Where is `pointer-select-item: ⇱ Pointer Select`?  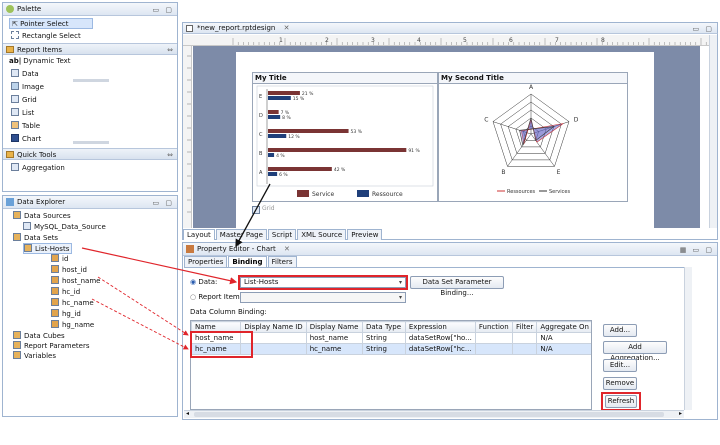 pointer-select-item: ⇱ Pointer Select is located at coordinates (51, 23).